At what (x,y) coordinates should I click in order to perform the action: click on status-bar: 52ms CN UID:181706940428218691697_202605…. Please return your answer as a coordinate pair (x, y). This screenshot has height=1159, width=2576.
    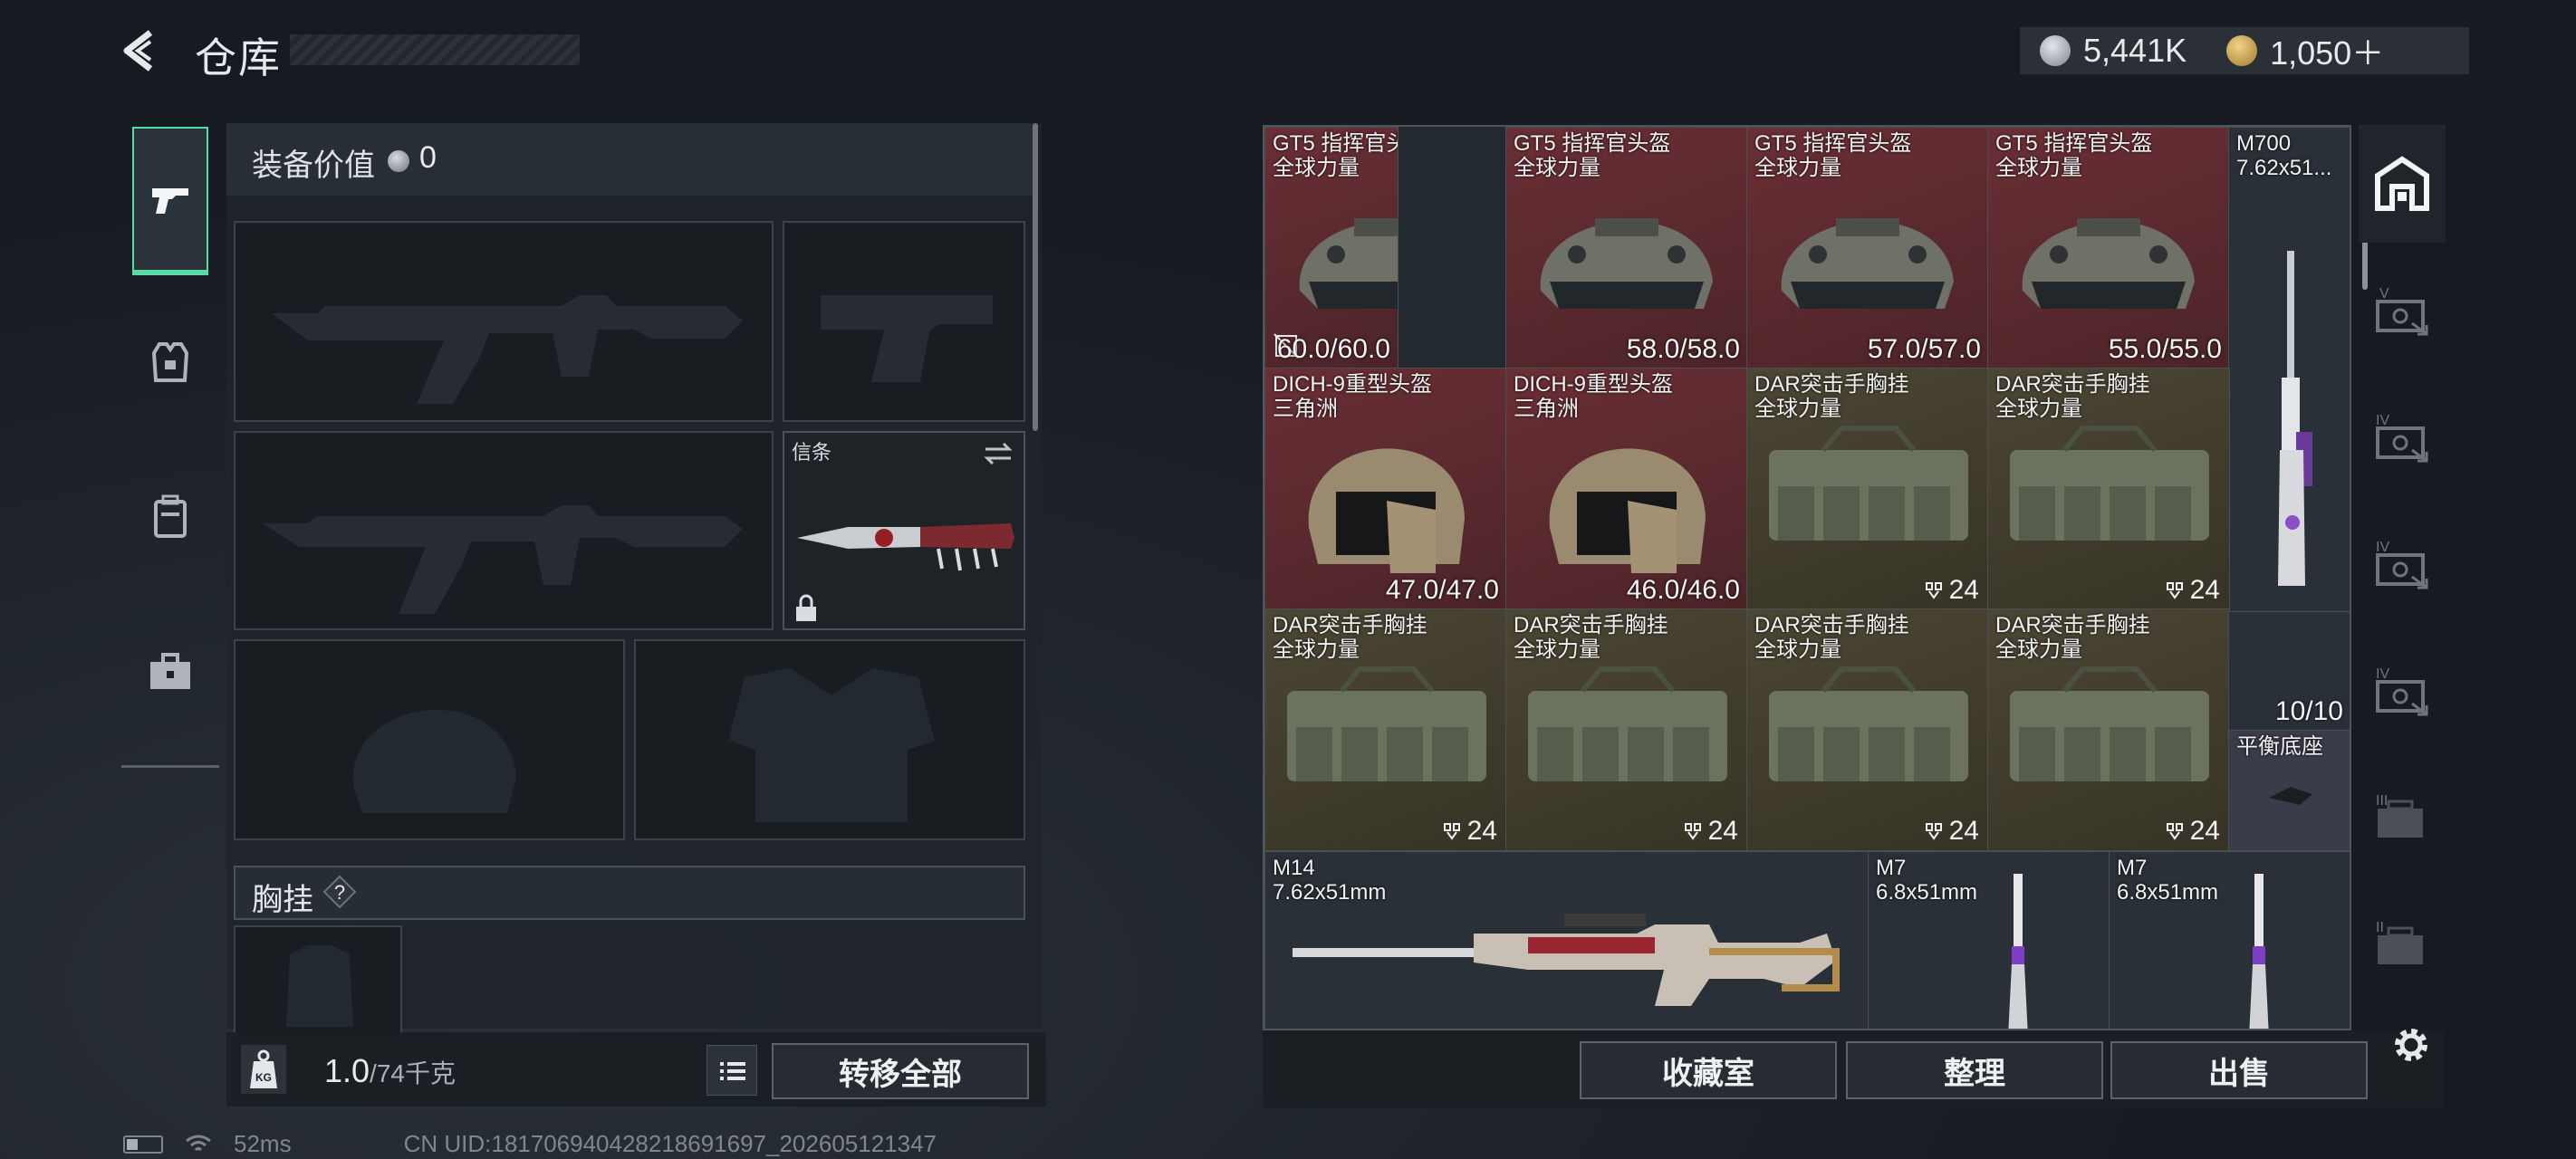
    Looking at the image, I should click on (530, 1144).